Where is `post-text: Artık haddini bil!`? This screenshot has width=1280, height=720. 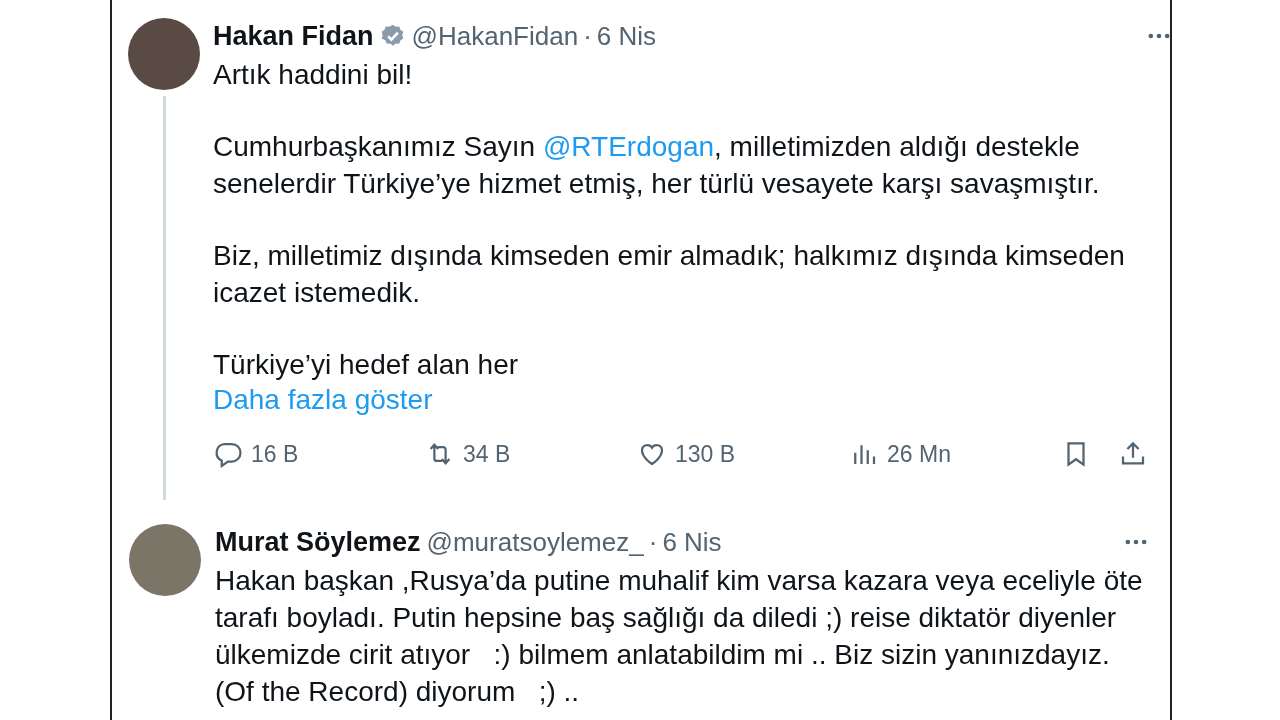
post-text: Artık haddini bil! is located at coordinates (313, 75).